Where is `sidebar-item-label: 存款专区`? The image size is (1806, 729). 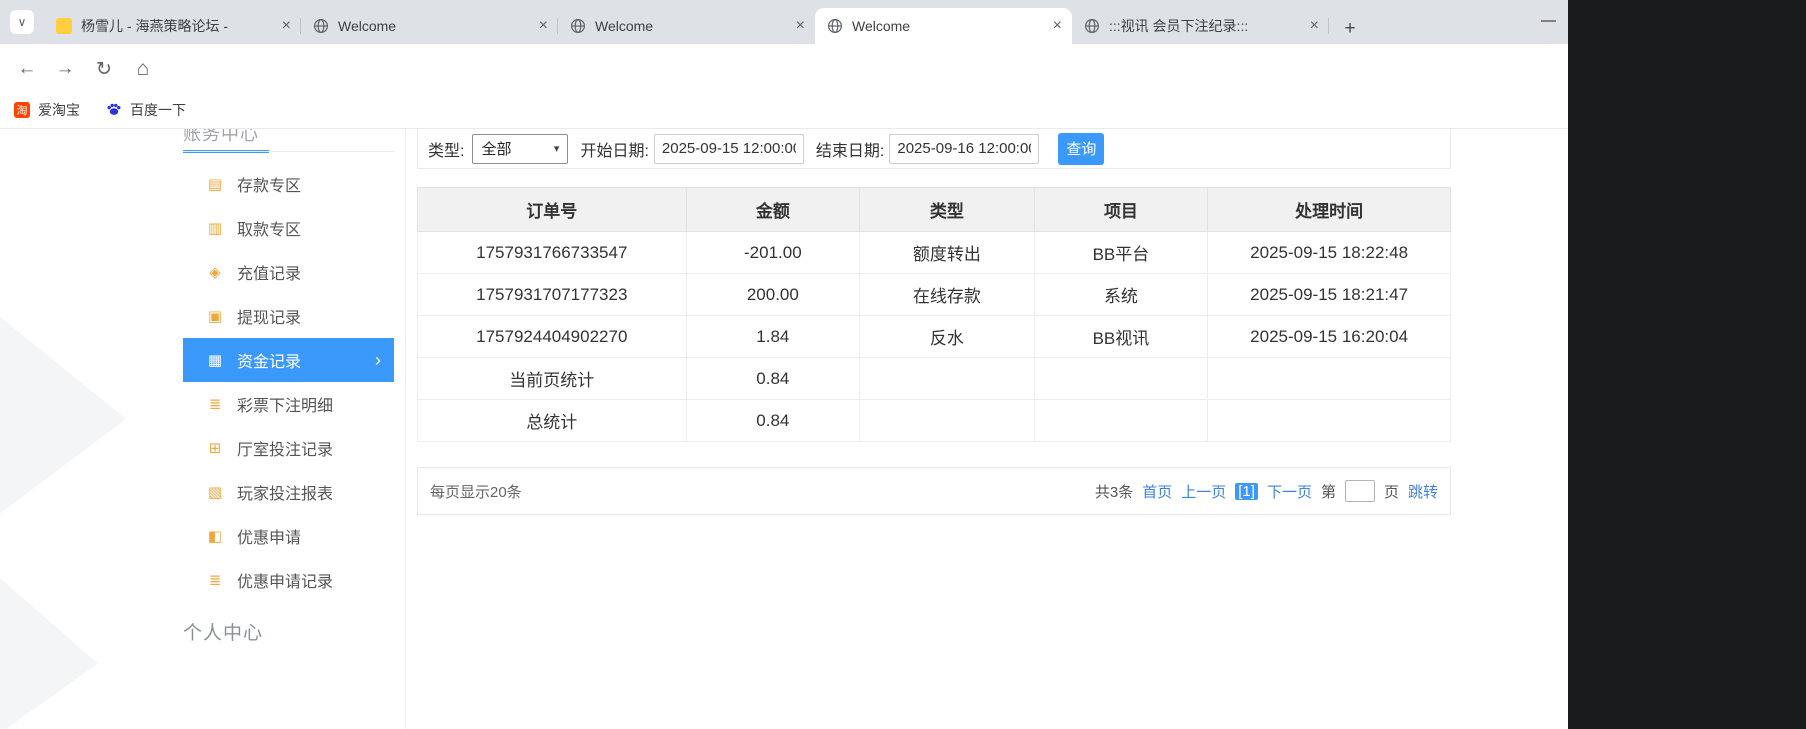 sidebar-item-label: 存款专区 is located at coordinates (269, 186).